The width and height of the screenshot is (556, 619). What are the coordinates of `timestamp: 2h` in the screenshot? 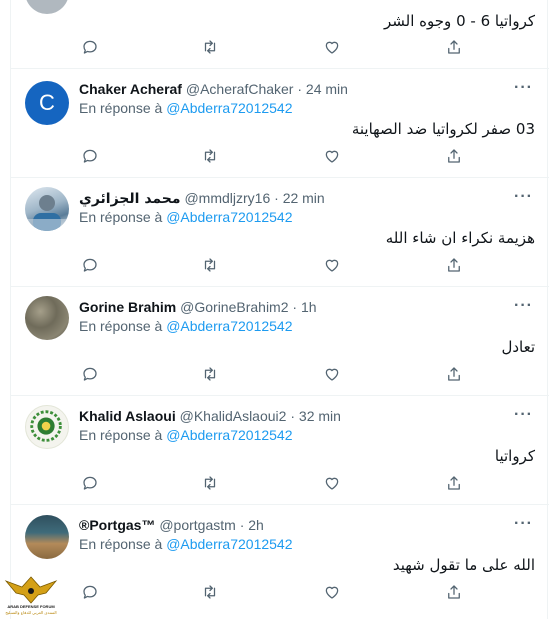 It's located at (256, 525).